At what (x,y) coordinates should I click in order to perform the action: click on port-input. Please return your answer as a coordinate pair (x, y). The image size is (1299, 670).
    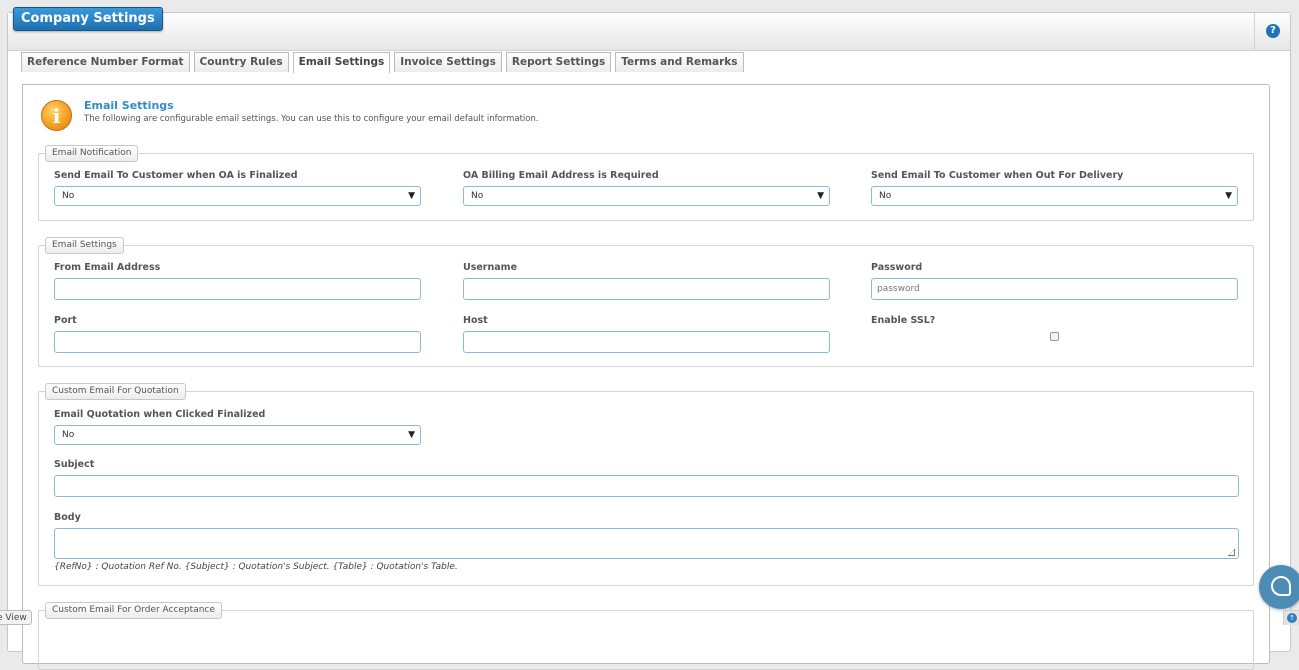
    Looking at the image, I should click on (237, 342).